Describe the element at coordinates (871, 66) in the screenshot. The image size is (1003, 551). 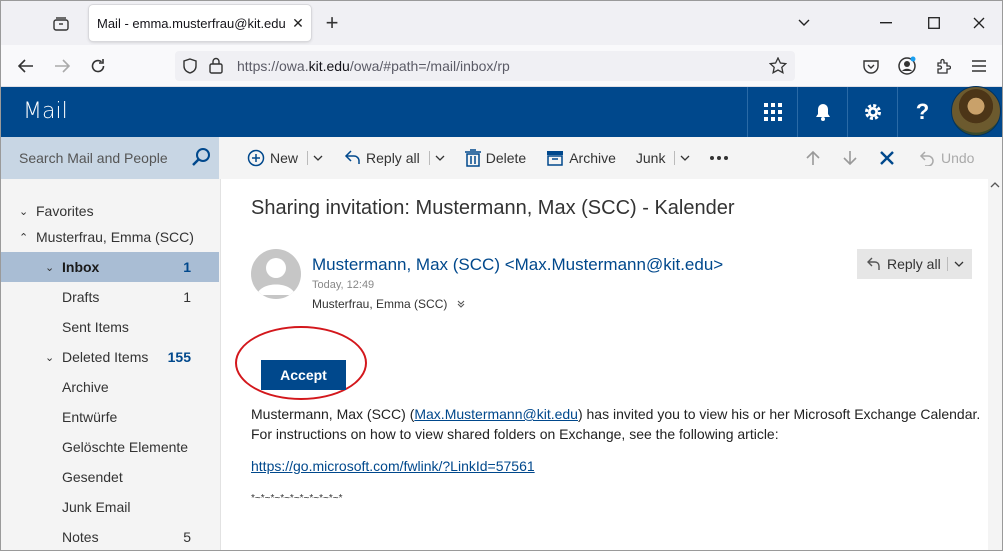
I see `pocket-icon` at that location.